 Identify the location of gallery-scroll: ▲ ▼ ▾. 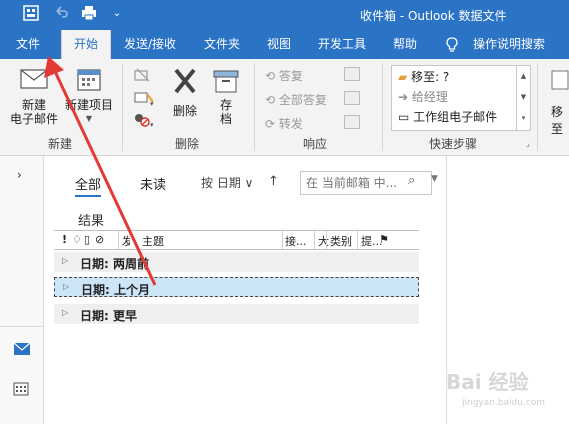
(523, 98).